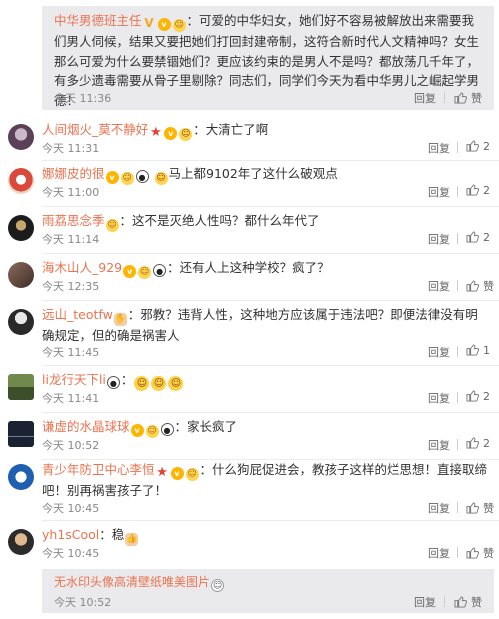 The image size is (499, 619). I want to click on comment-username: 娜娜皮的很, so click(73, 173).